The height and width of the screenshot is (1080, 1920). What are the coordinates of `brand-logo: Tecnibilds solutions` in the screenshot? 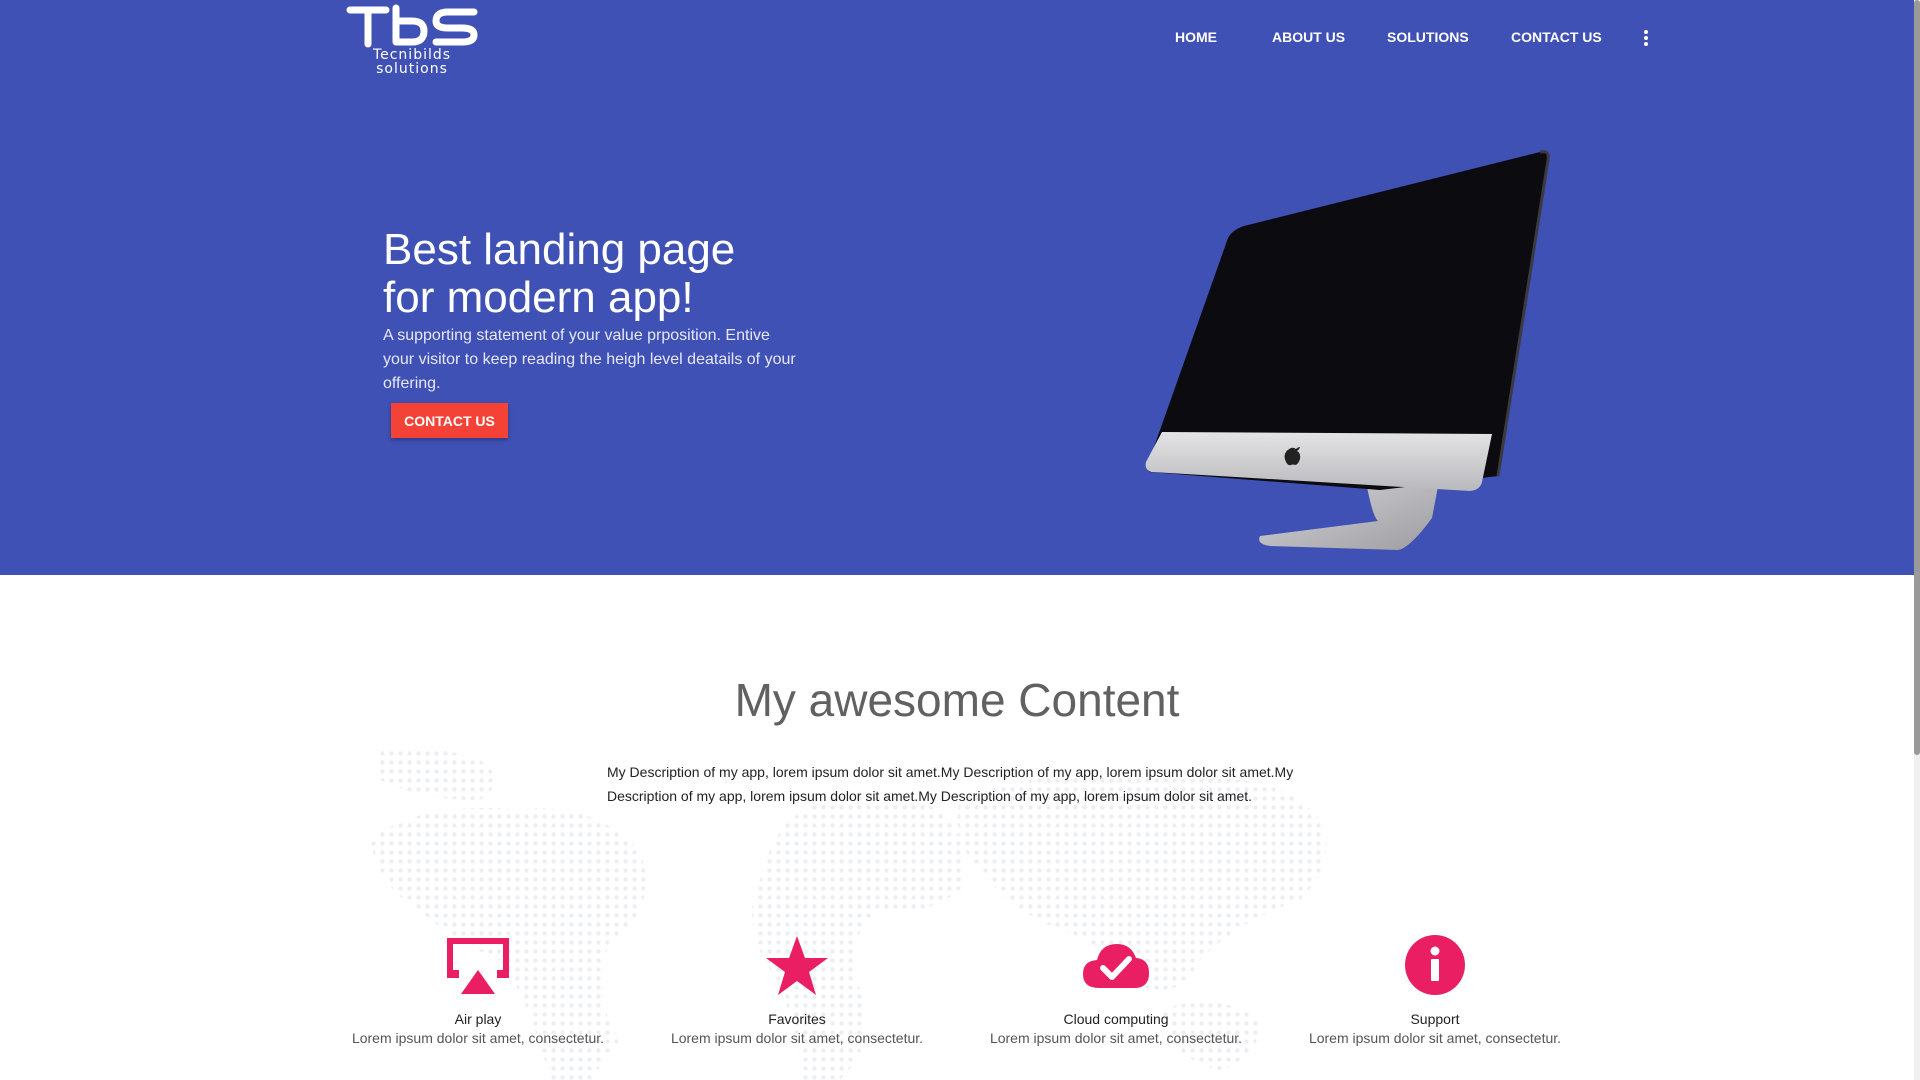 It's located at (412, 43).